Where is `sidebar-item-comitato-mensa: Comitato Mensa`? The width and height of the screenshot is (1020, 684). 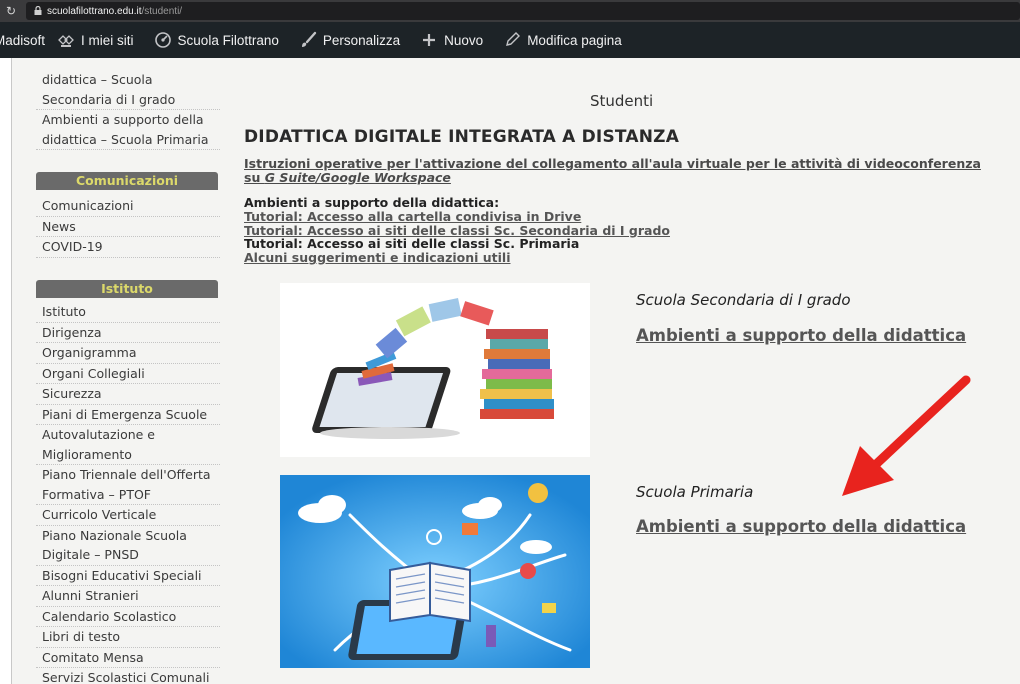 sidebar-item-comitato-mensa: Comitato Mensa is located at coordinates (128, 658).